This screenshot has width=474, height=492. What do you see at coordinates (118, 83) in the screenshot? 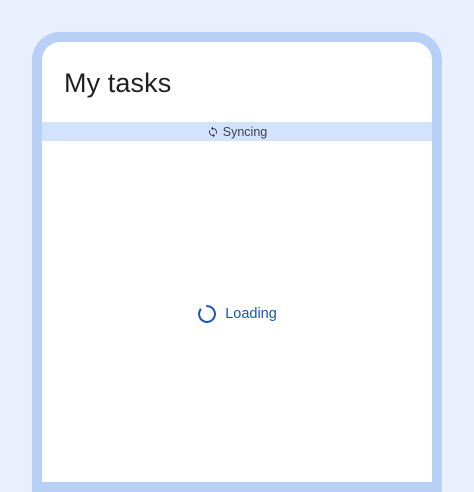
I see `page-title: My tasks` at bounding box center [118, 83].